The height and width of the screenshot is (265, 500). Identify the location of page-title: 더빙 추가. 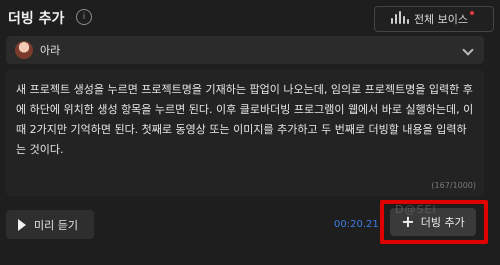
(36, 19).